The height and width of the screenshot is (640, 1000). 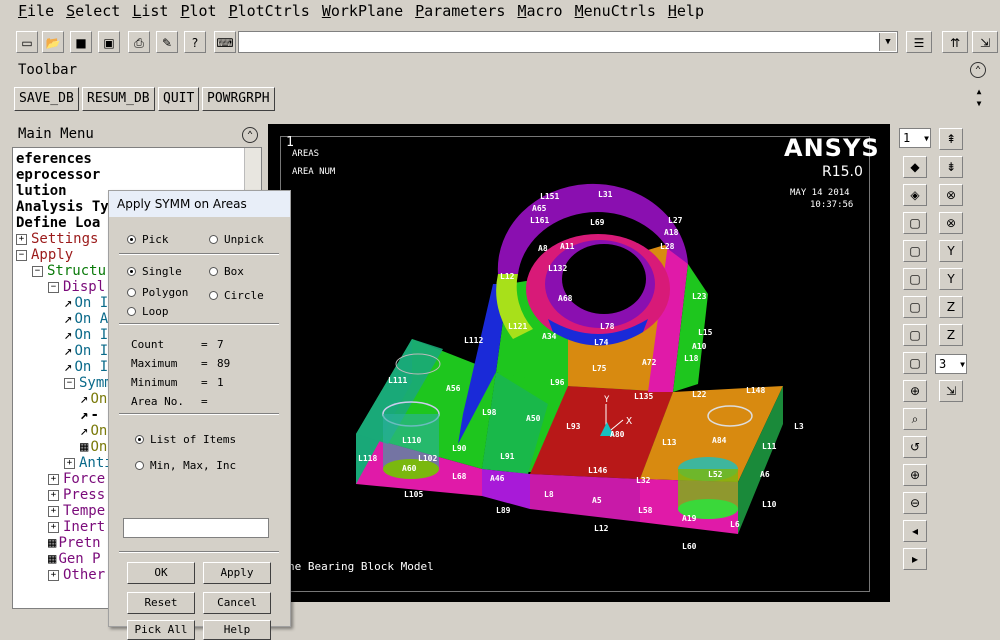 I want to click on single-radio: Single, so click(x=154, y=271).